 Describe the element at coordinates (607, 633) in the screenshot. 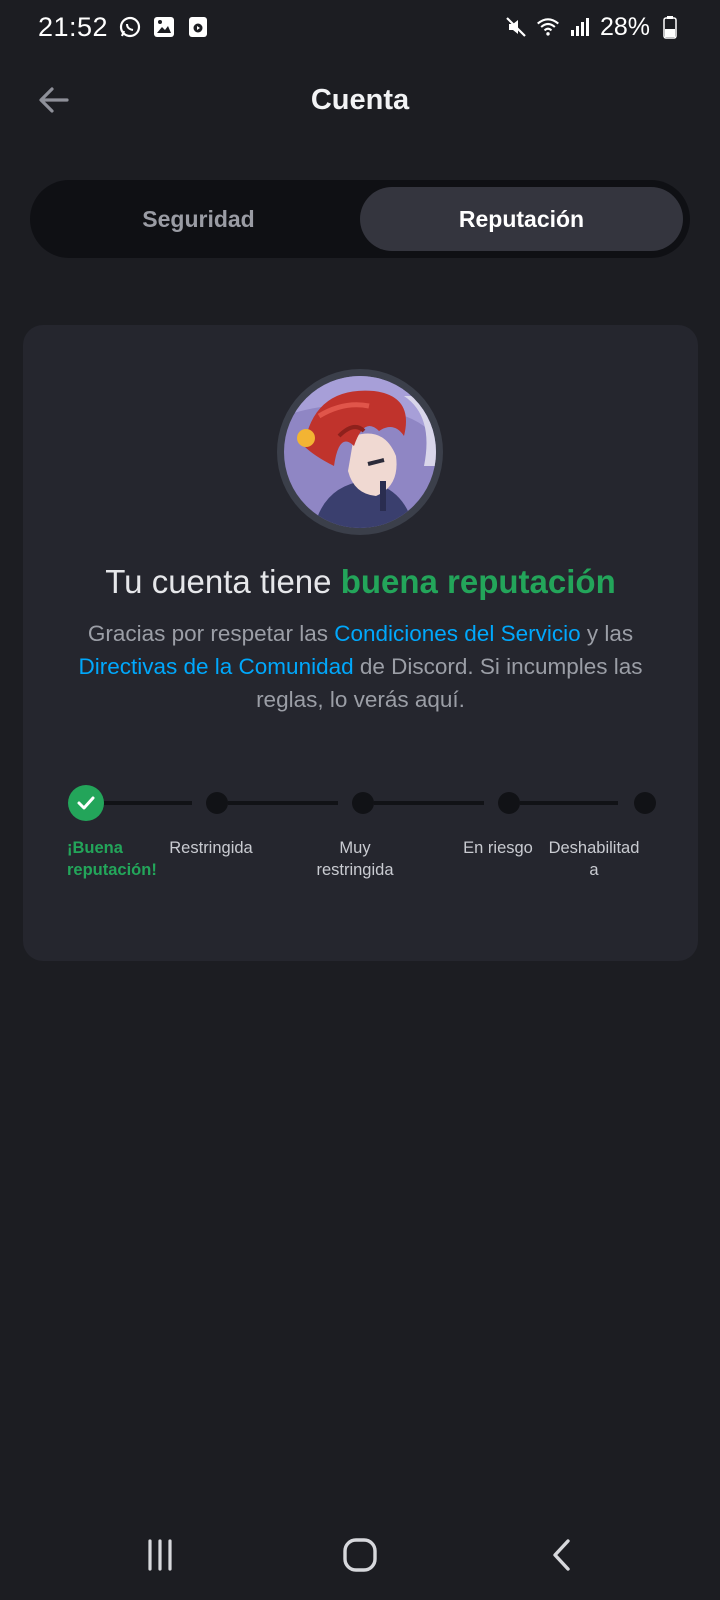

I see `desc-text-2: y las` at that location.